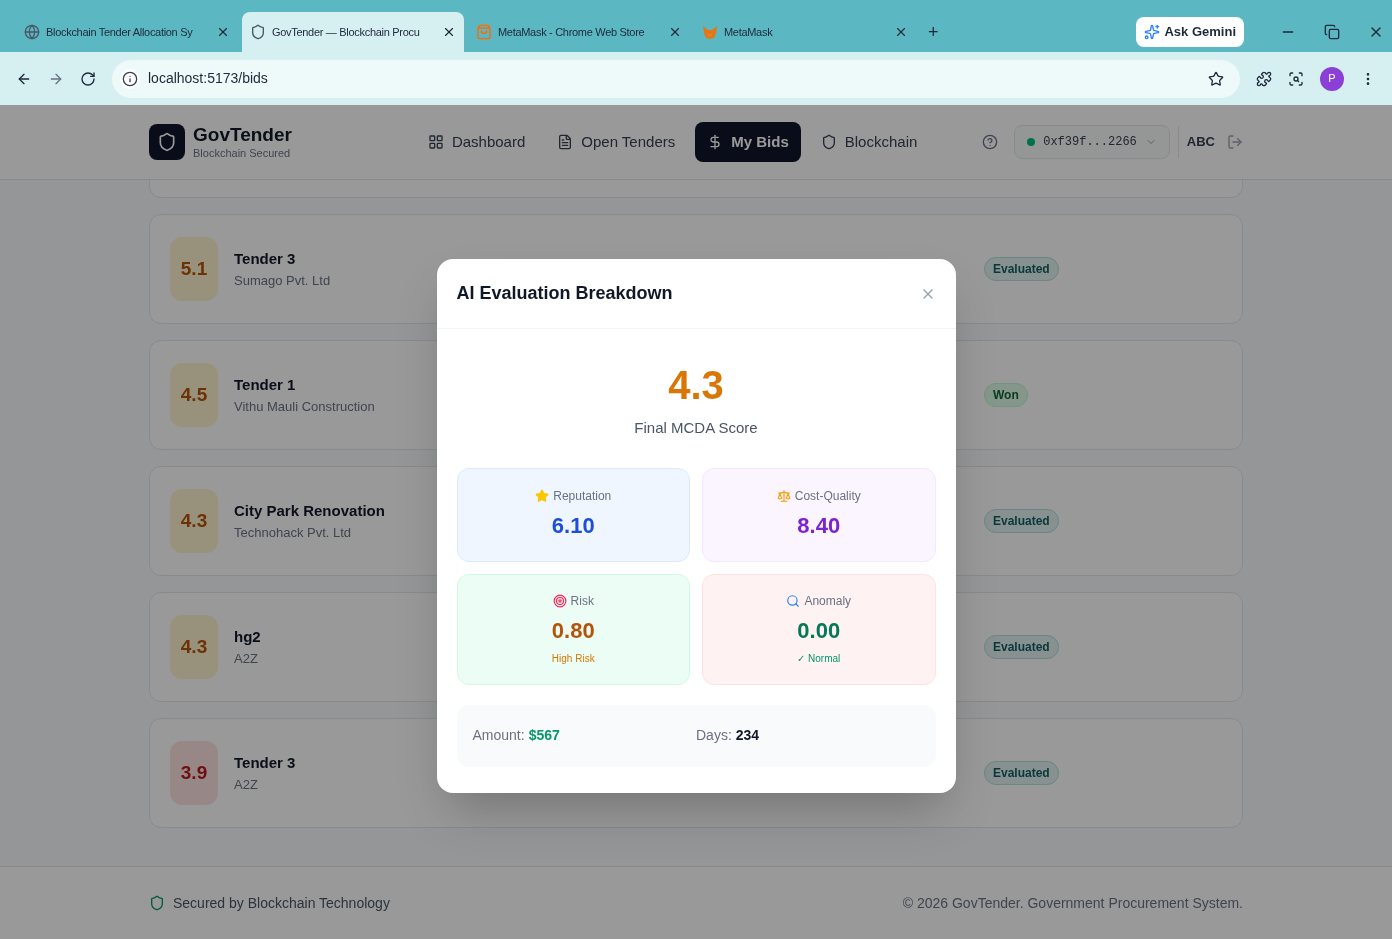 Image resolution: width=1392 pixels, height=939 pixels. What do you see at coordinates (119, 32) in the screenshot?
I see `tab-title: Blockchain Tender Allocation Sy` at bounding box center [119, 32].